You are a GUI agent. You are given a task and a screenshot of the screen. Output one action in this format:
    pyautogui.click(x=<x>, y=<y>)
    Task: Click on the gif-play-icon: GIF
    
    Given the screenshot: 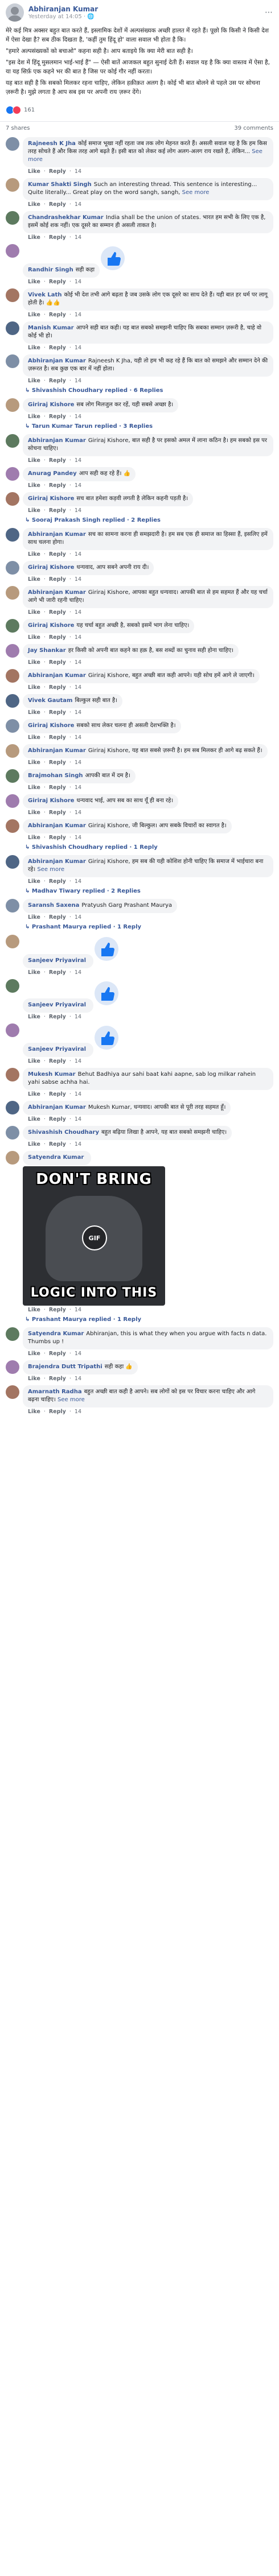 What is the action you would take?
    pyautogui.click(x=95, y=1238)
    